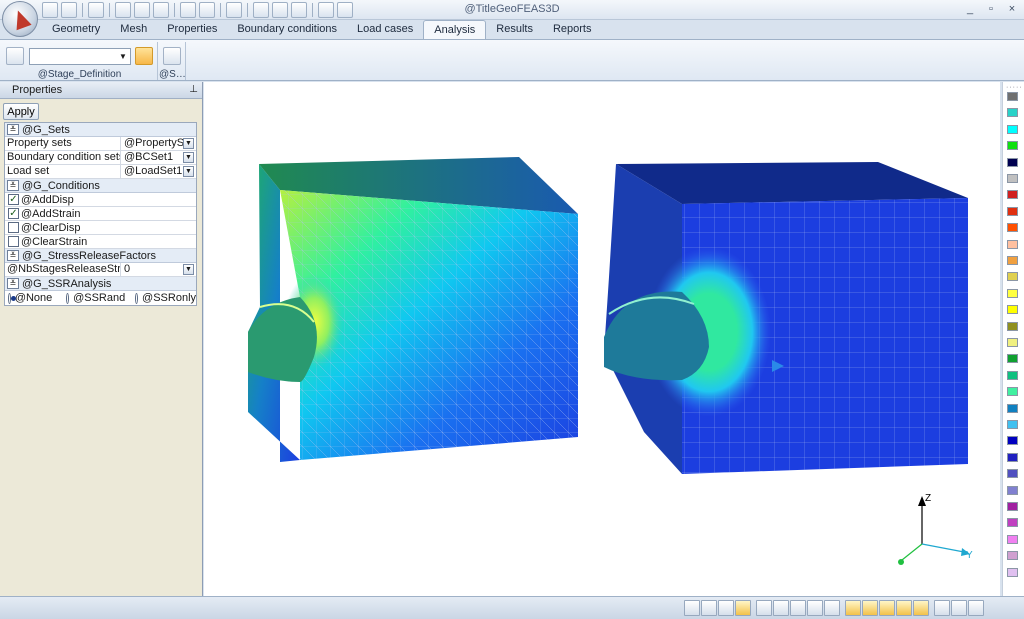 The width and height of the screenshot is (1024, 619). What do you see at coordinates (13, 241) in the screenshot?
I see `clear-strain-checkbox` at bounding box center [13, 241].